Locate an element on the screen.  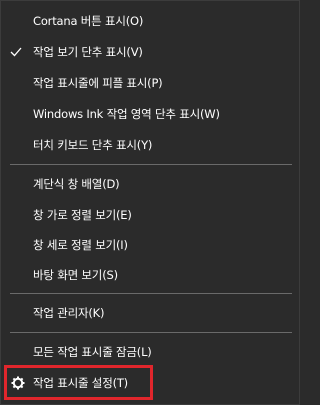
menu-item-label: 계단식 창 배열(D) is located at coordinates (76, 184).